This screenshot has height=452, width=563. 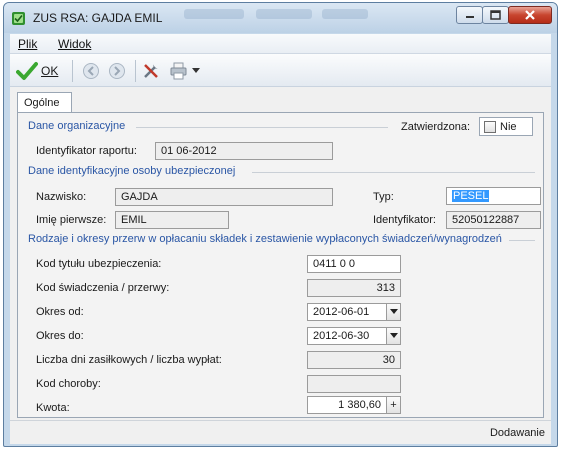 I want to click on type-label: Typ:, so click(x=383, y=197).